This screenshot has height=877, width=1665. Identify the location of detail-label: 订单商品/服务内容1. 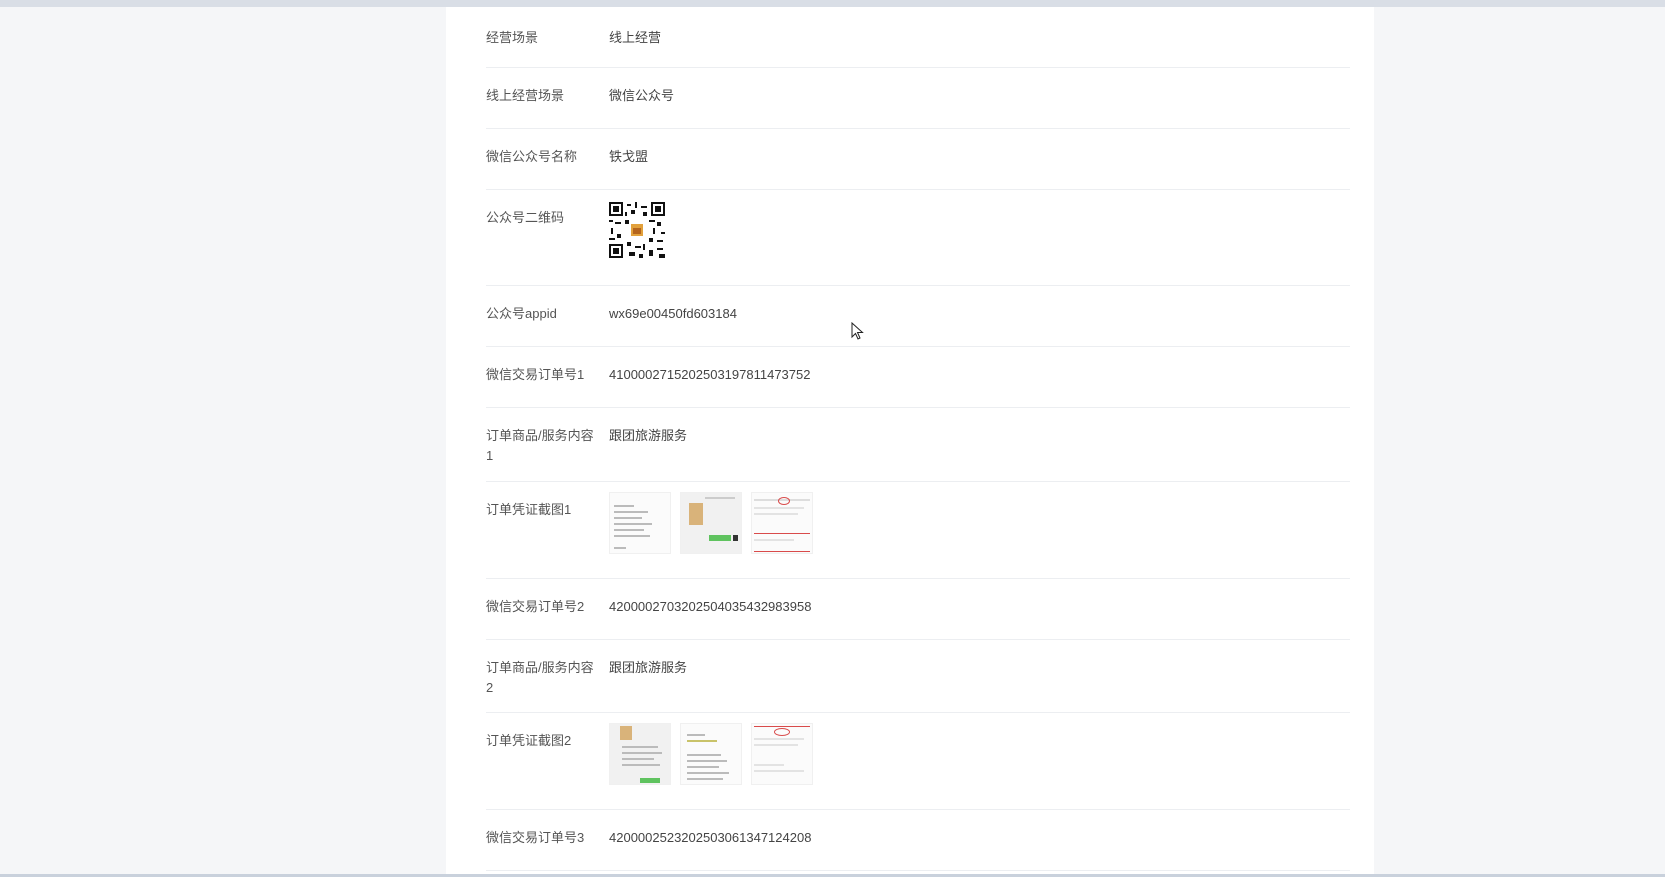
(540, 445).